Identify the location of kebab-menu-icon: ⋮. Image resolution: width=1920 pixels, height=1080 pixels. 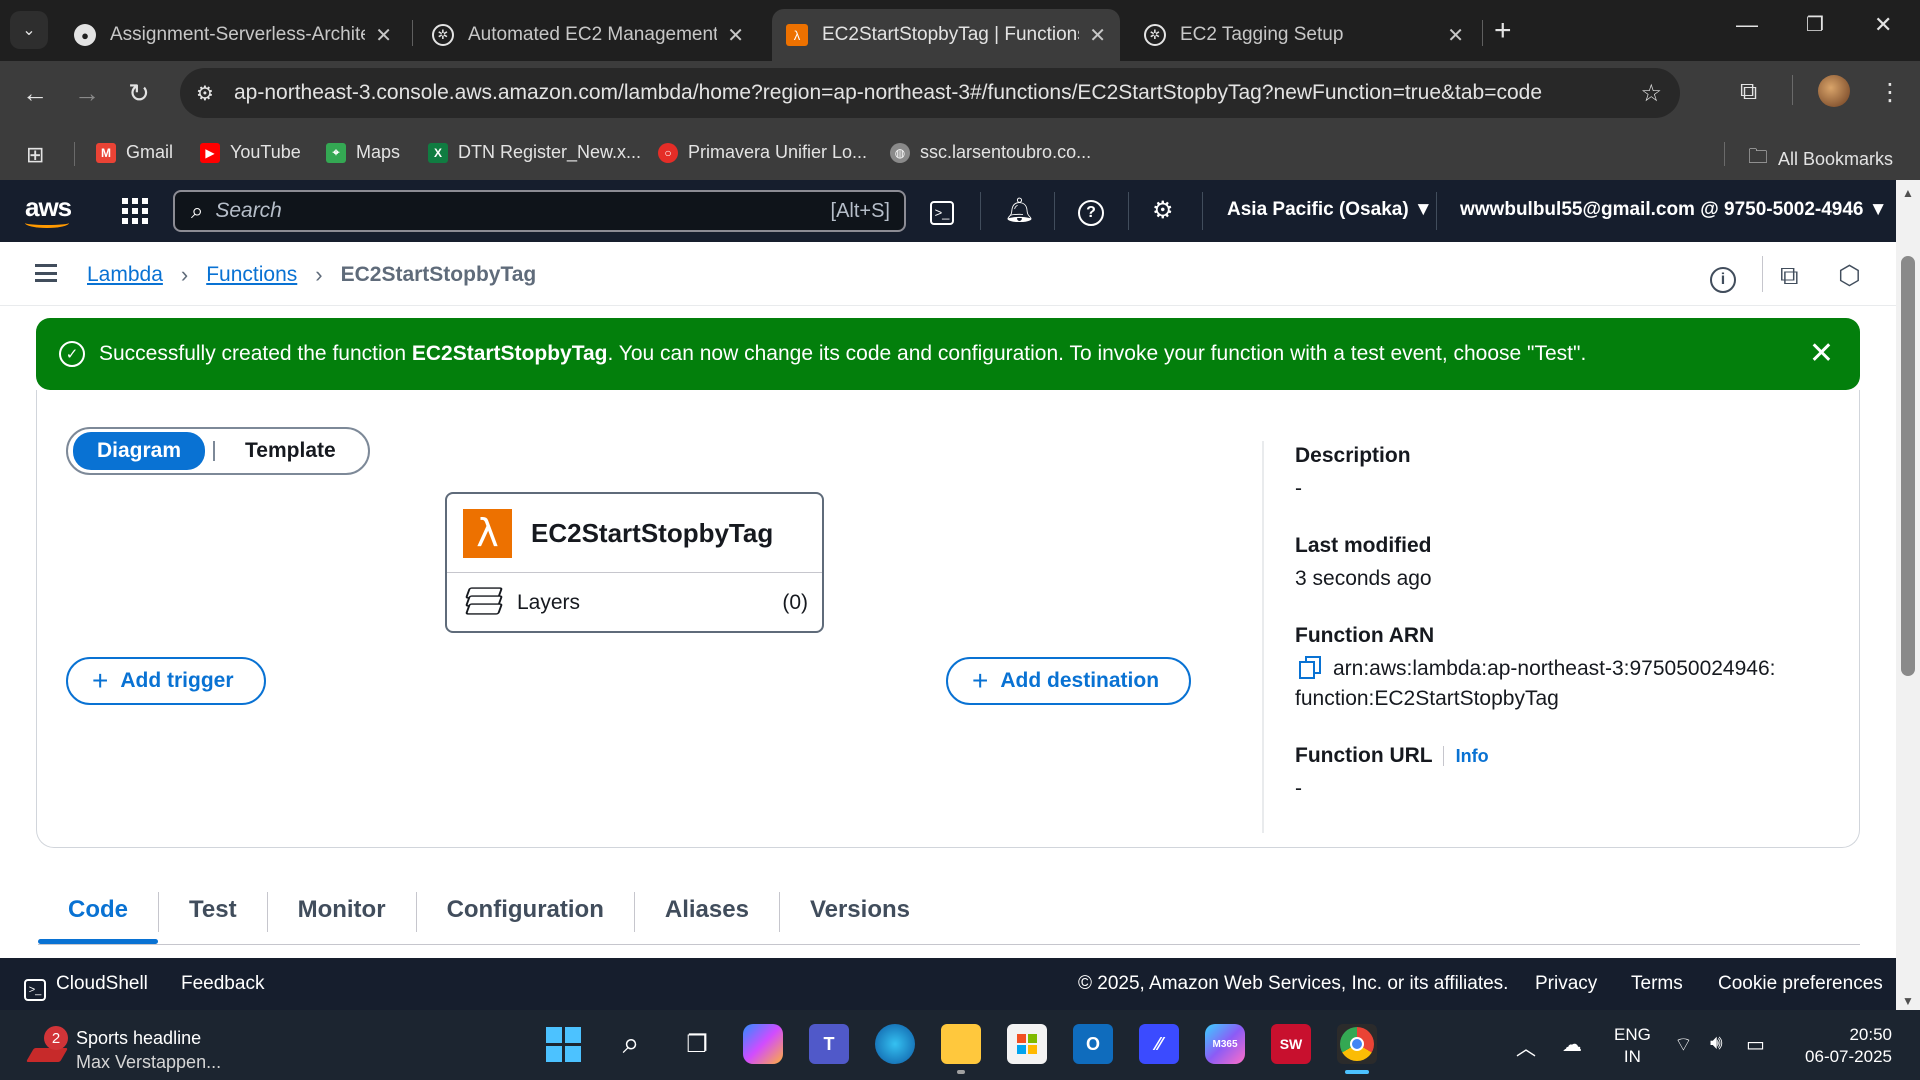
(1890, 92).